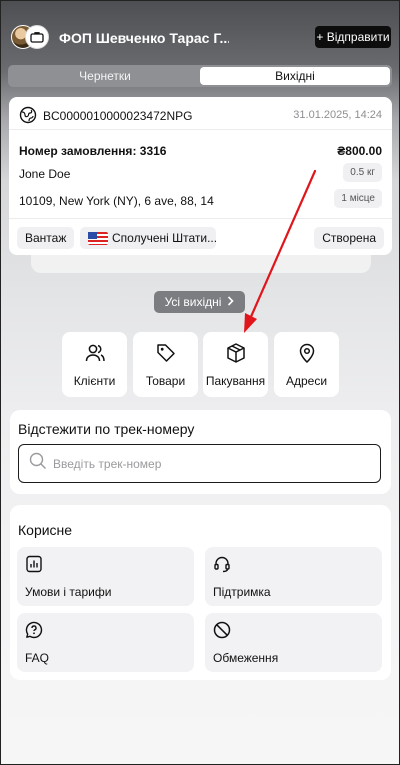 This screenshot has height=765, width=400. I want to click on send-button: + Відправити, so click(353, 37).